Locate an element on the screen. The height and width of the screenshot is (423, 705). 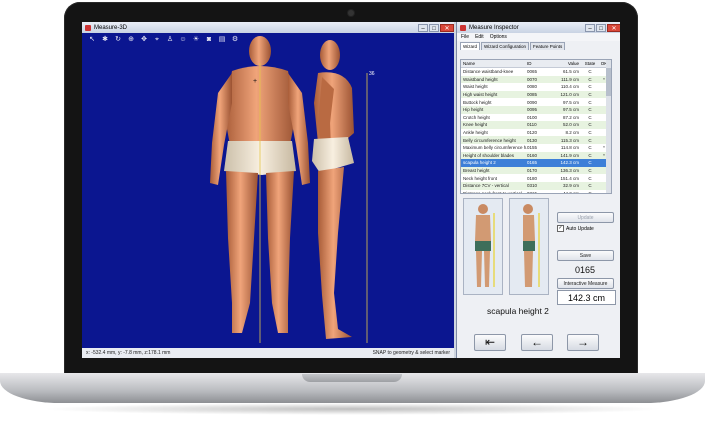
cell-name: Crotch height is located at coordinates (476, 117).